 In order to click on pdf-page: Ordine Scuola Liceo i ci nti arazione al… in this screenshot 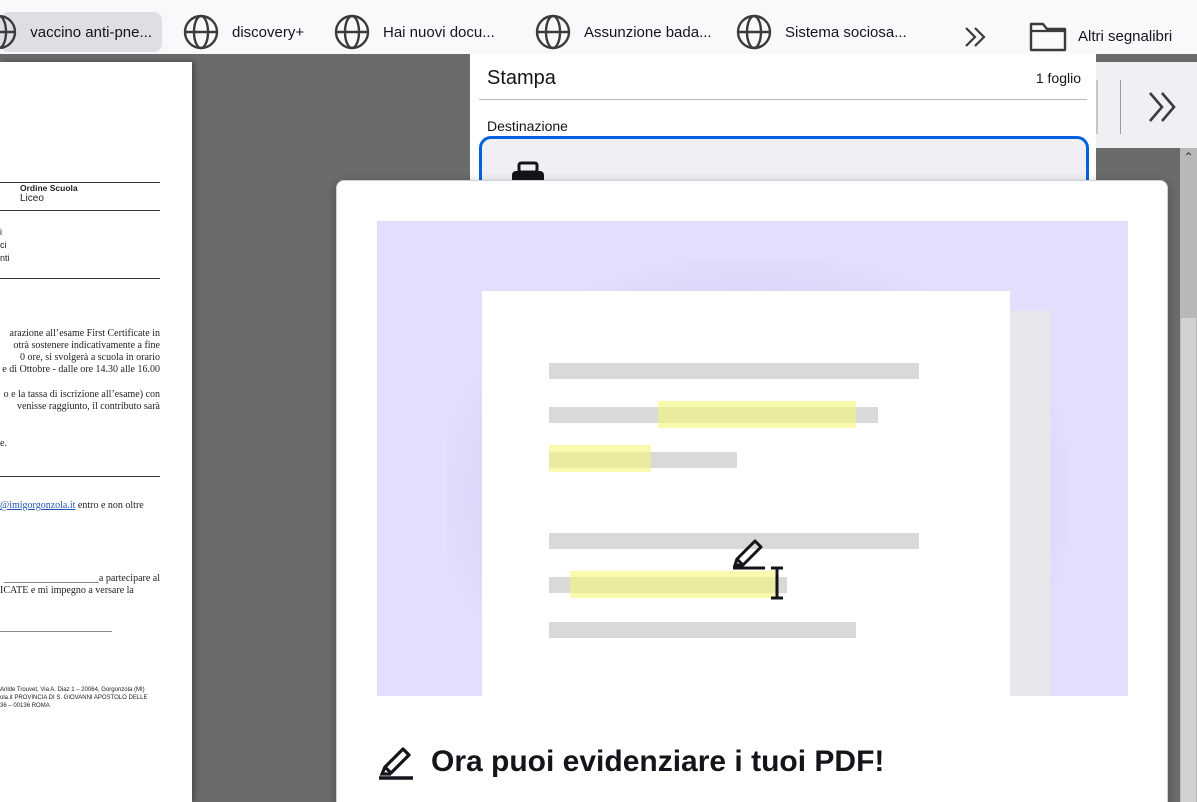, I will do `click(96, 432)`.